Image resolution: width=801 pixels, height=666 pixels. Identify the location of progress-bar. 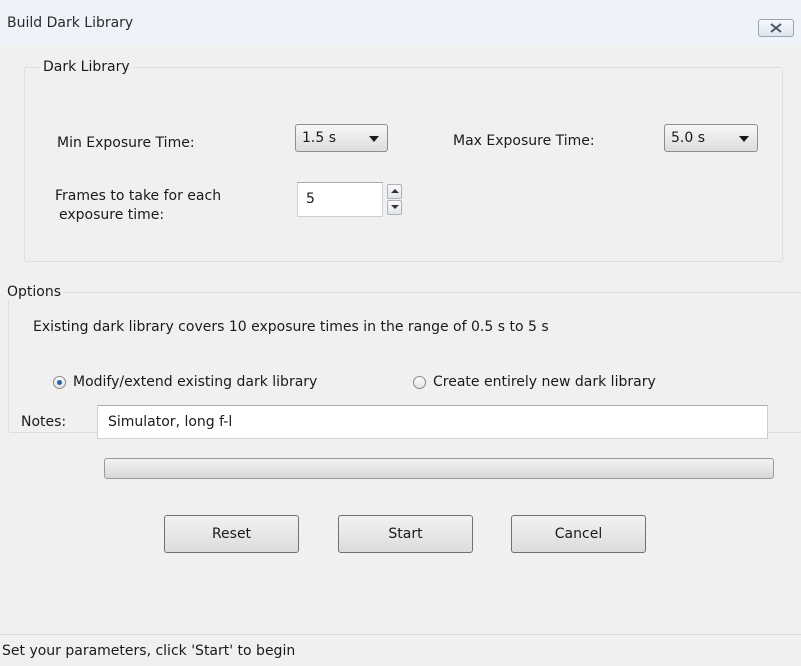
(439, 468).